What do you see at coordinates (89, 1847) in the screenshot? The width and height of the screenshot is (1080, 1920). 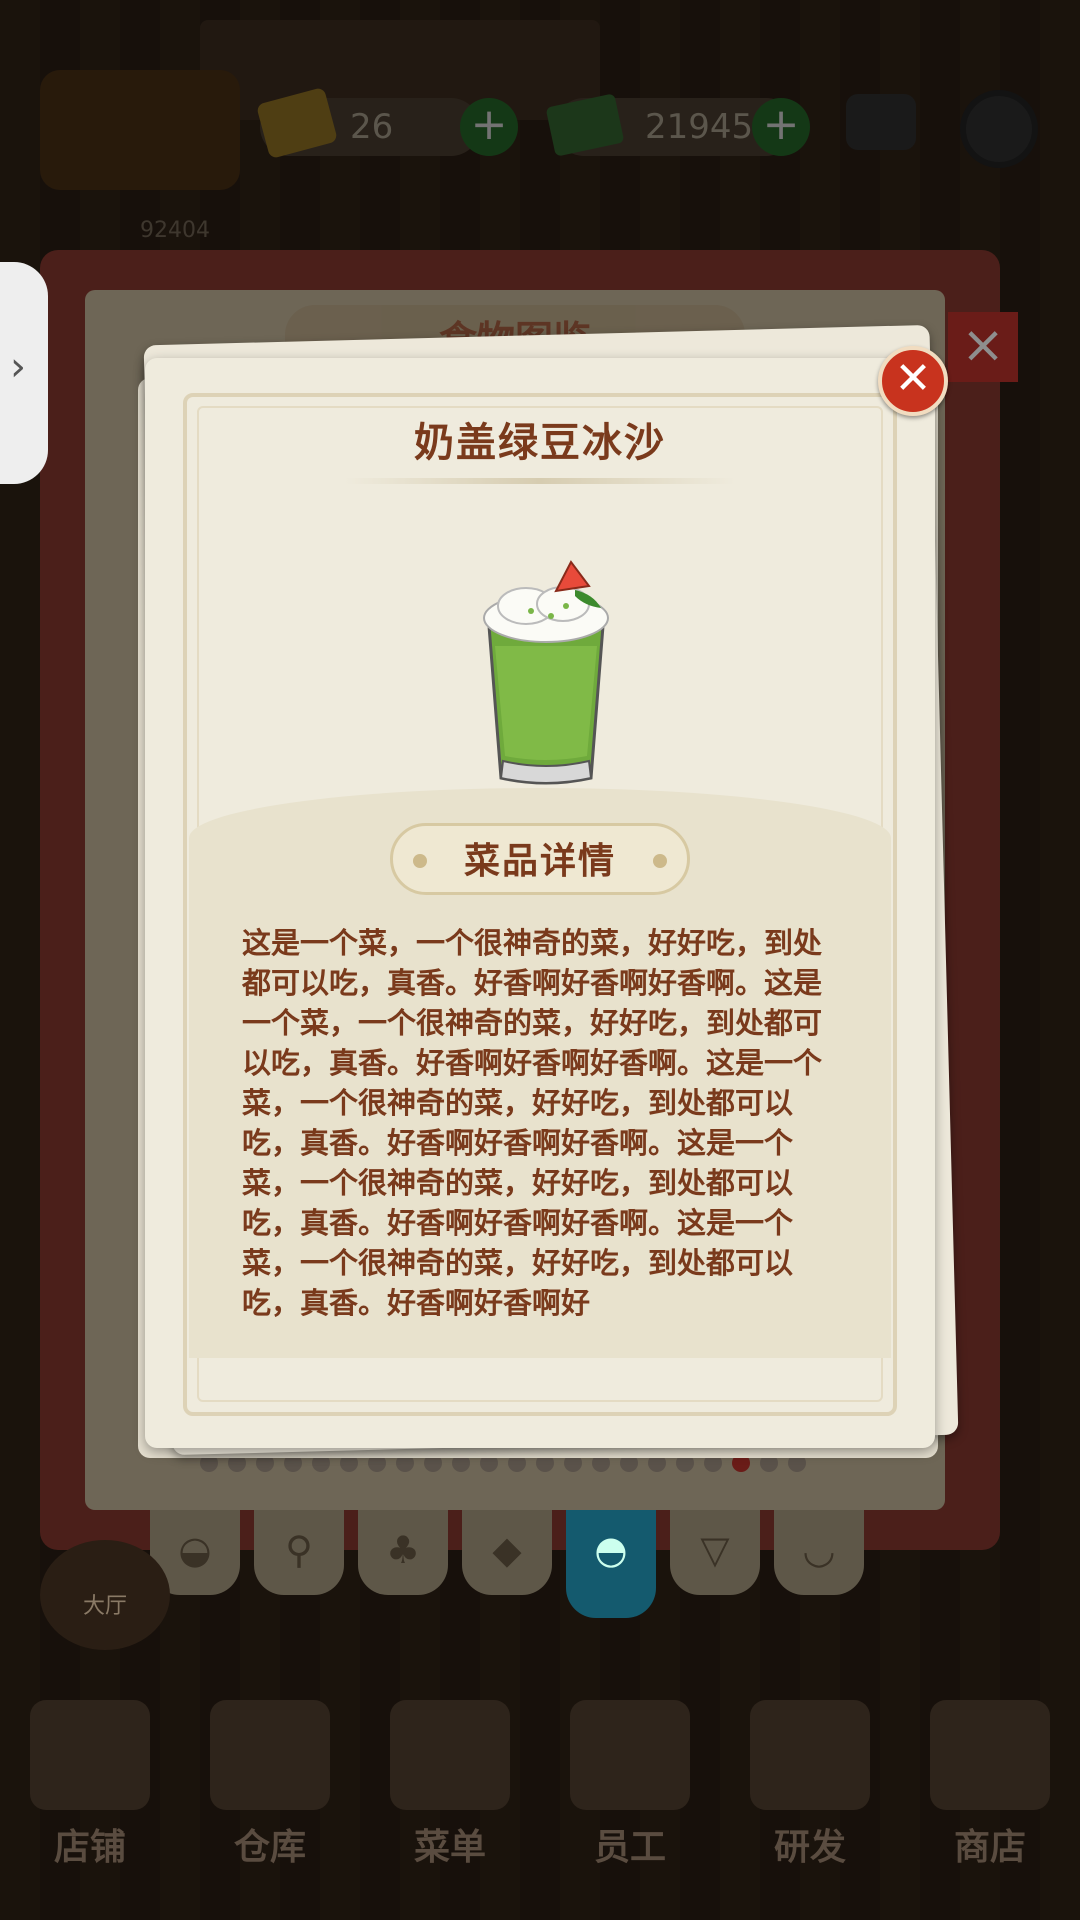 I see `nav-label: 店铺` at bounding box center [89, 1847].